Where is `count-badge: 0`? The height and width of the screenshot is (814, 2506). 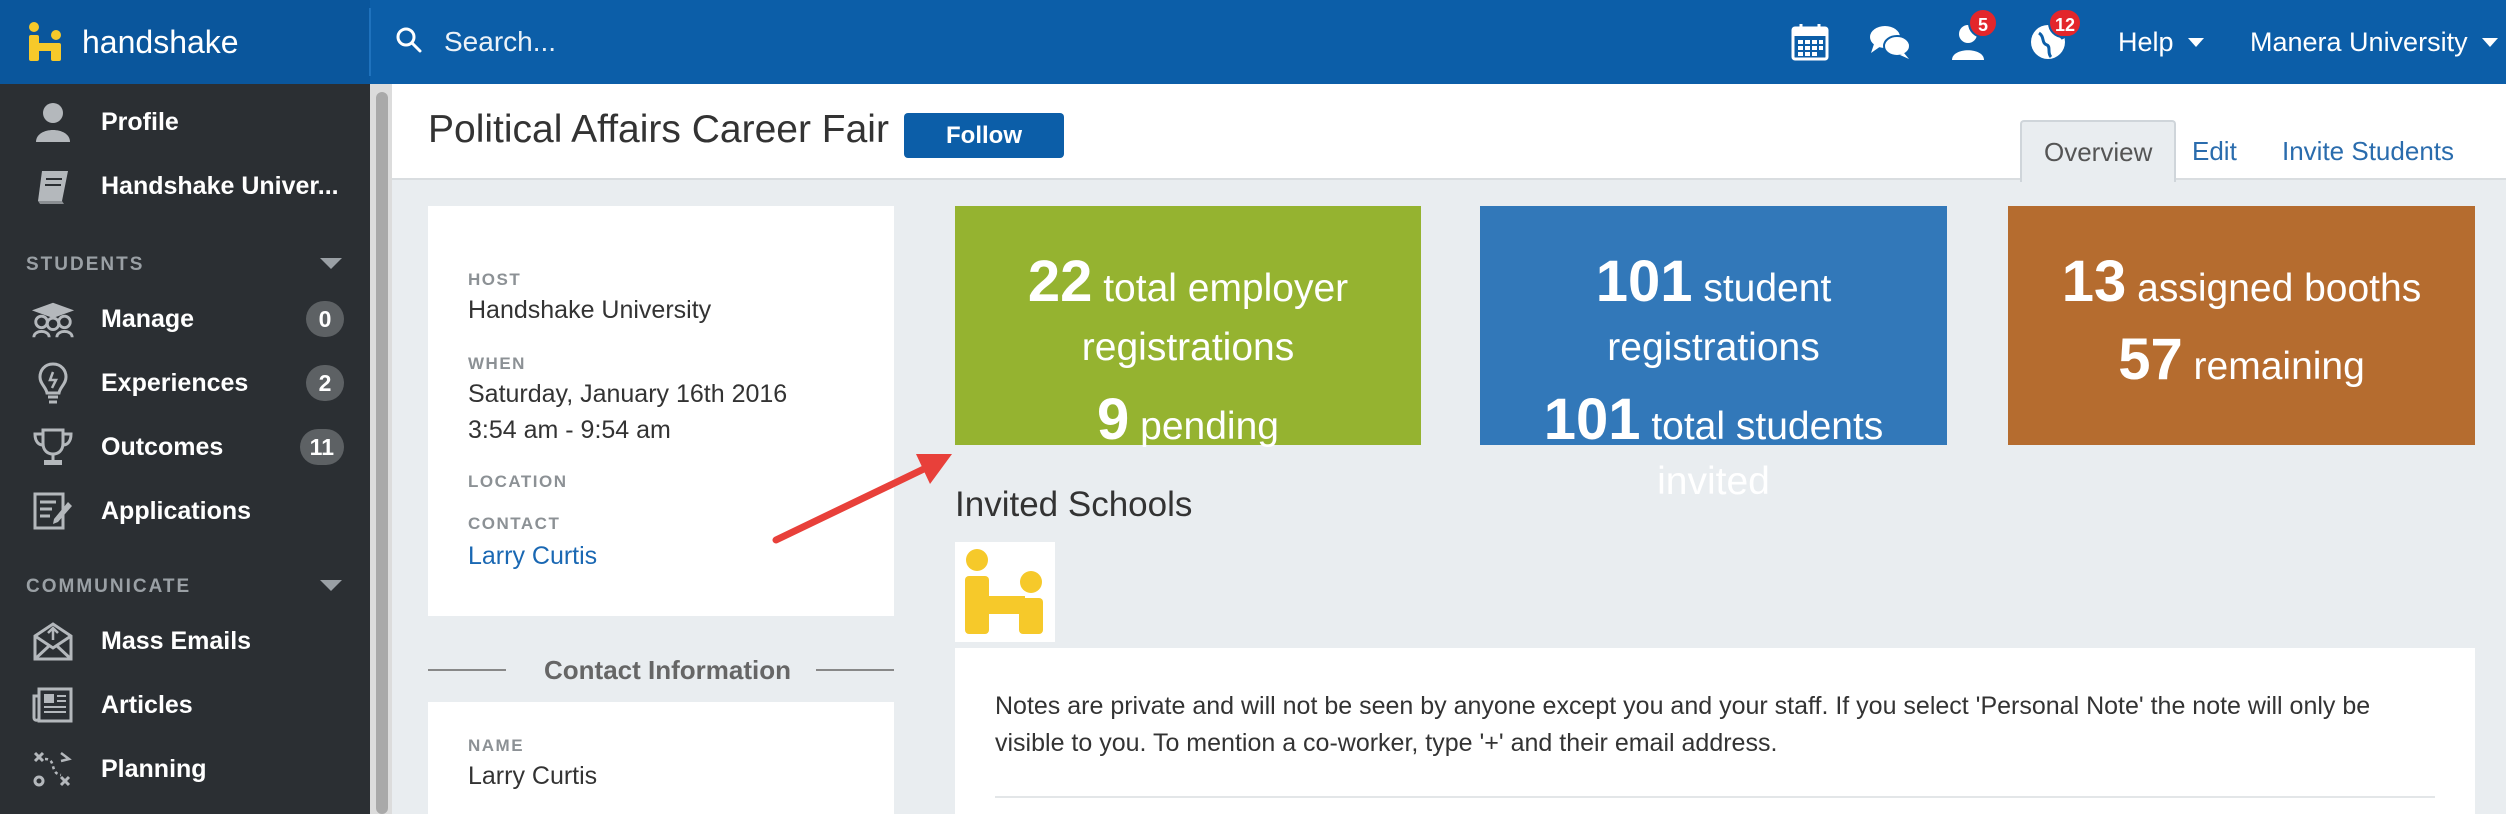 count-badge: 0 is located at coordinates (325, 319).